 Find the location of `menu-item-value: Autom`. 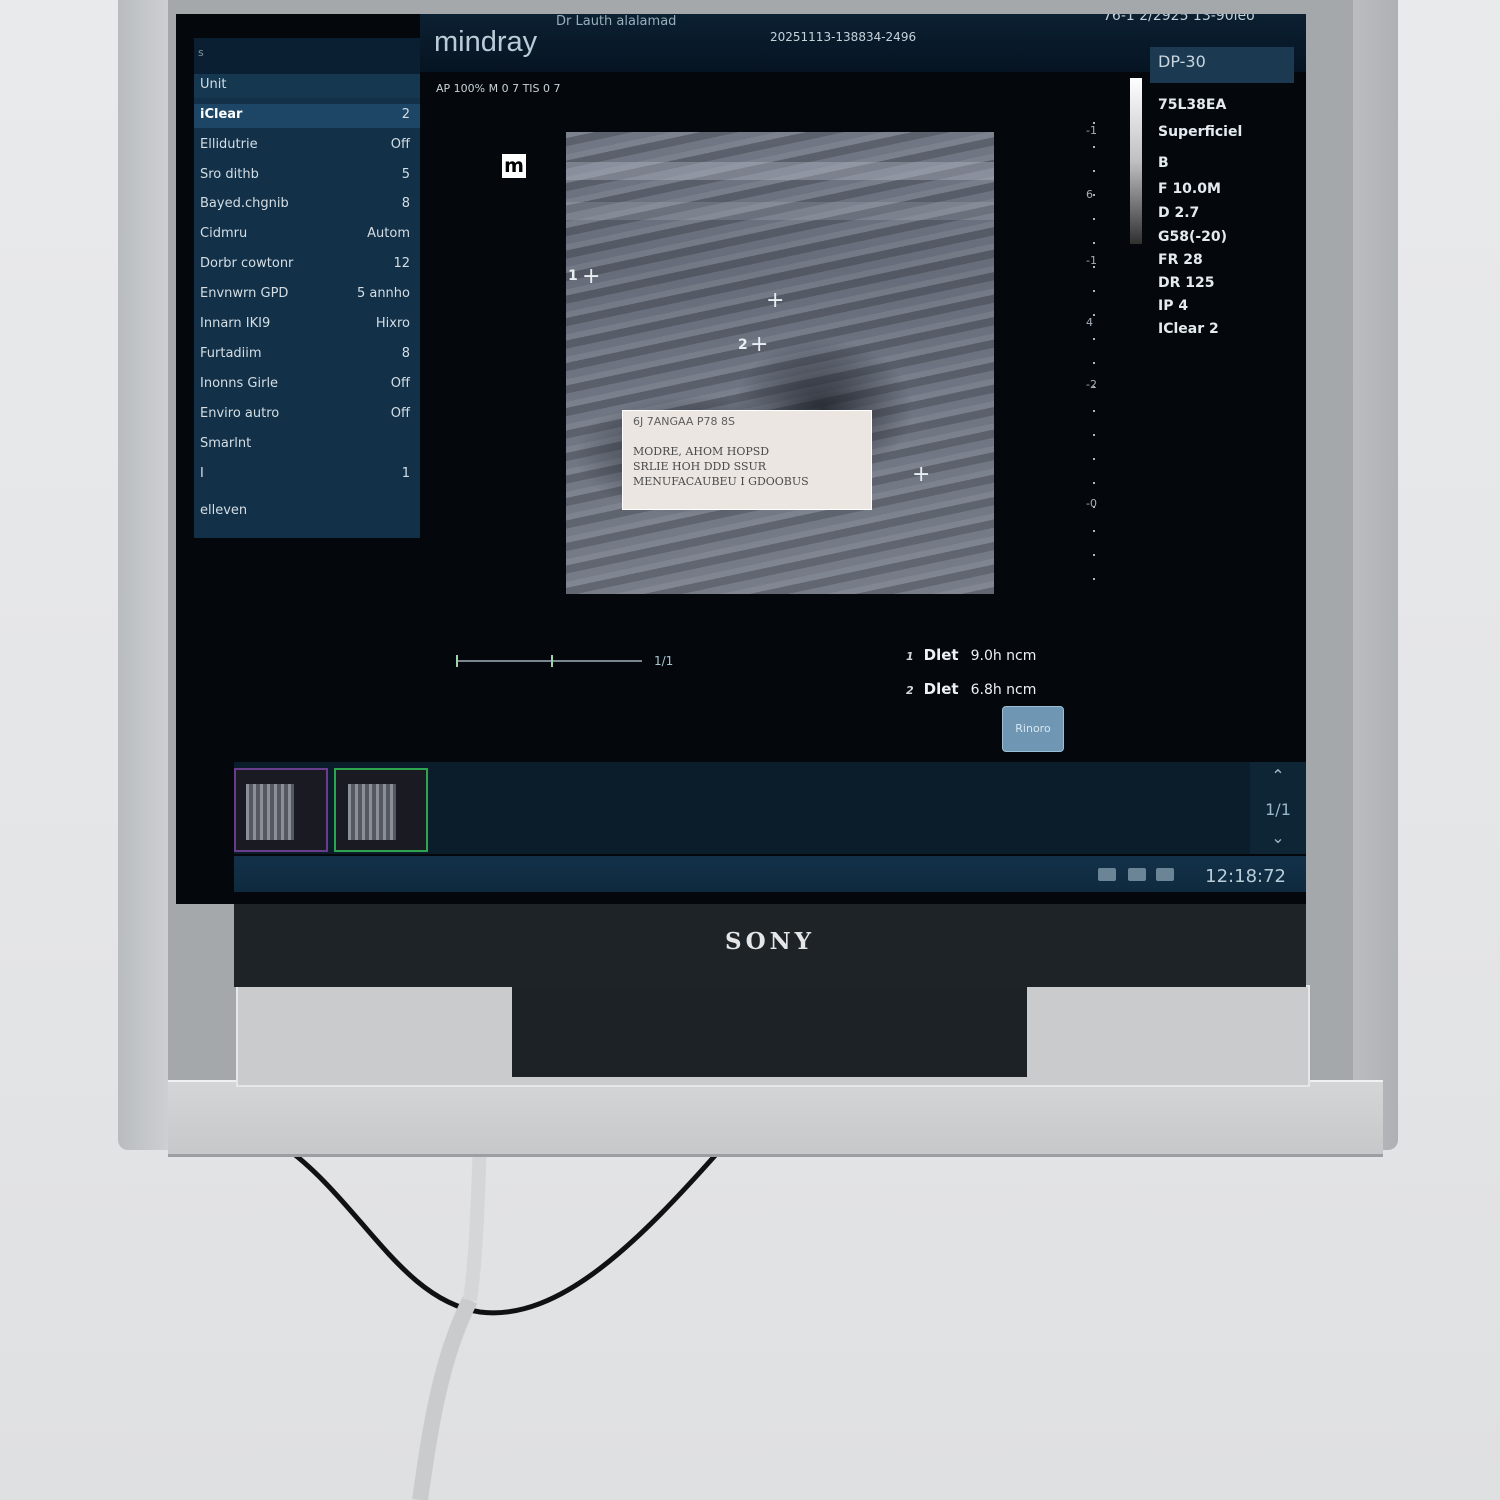

menu-item-value: Autom is located at coordinates (388, 233).